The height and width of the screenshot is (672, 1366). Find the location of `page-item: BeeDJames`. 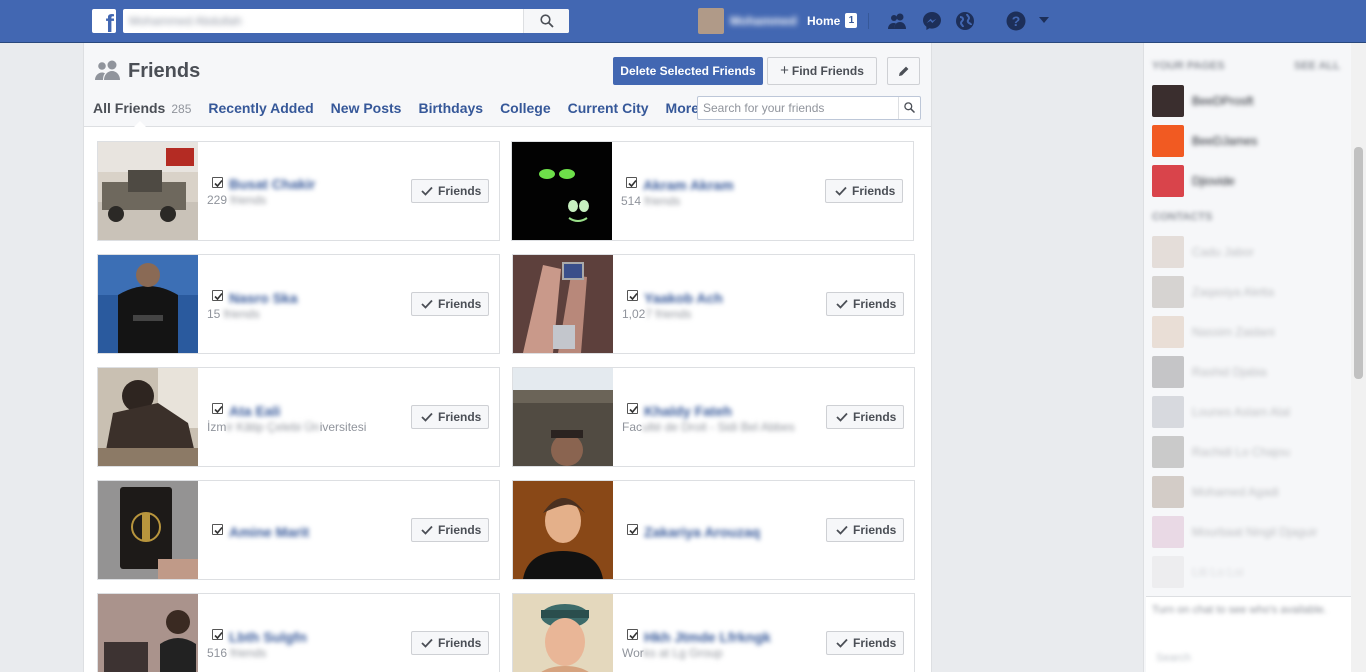

page-item: BeeDJames is located at coordinates (1247, 141).